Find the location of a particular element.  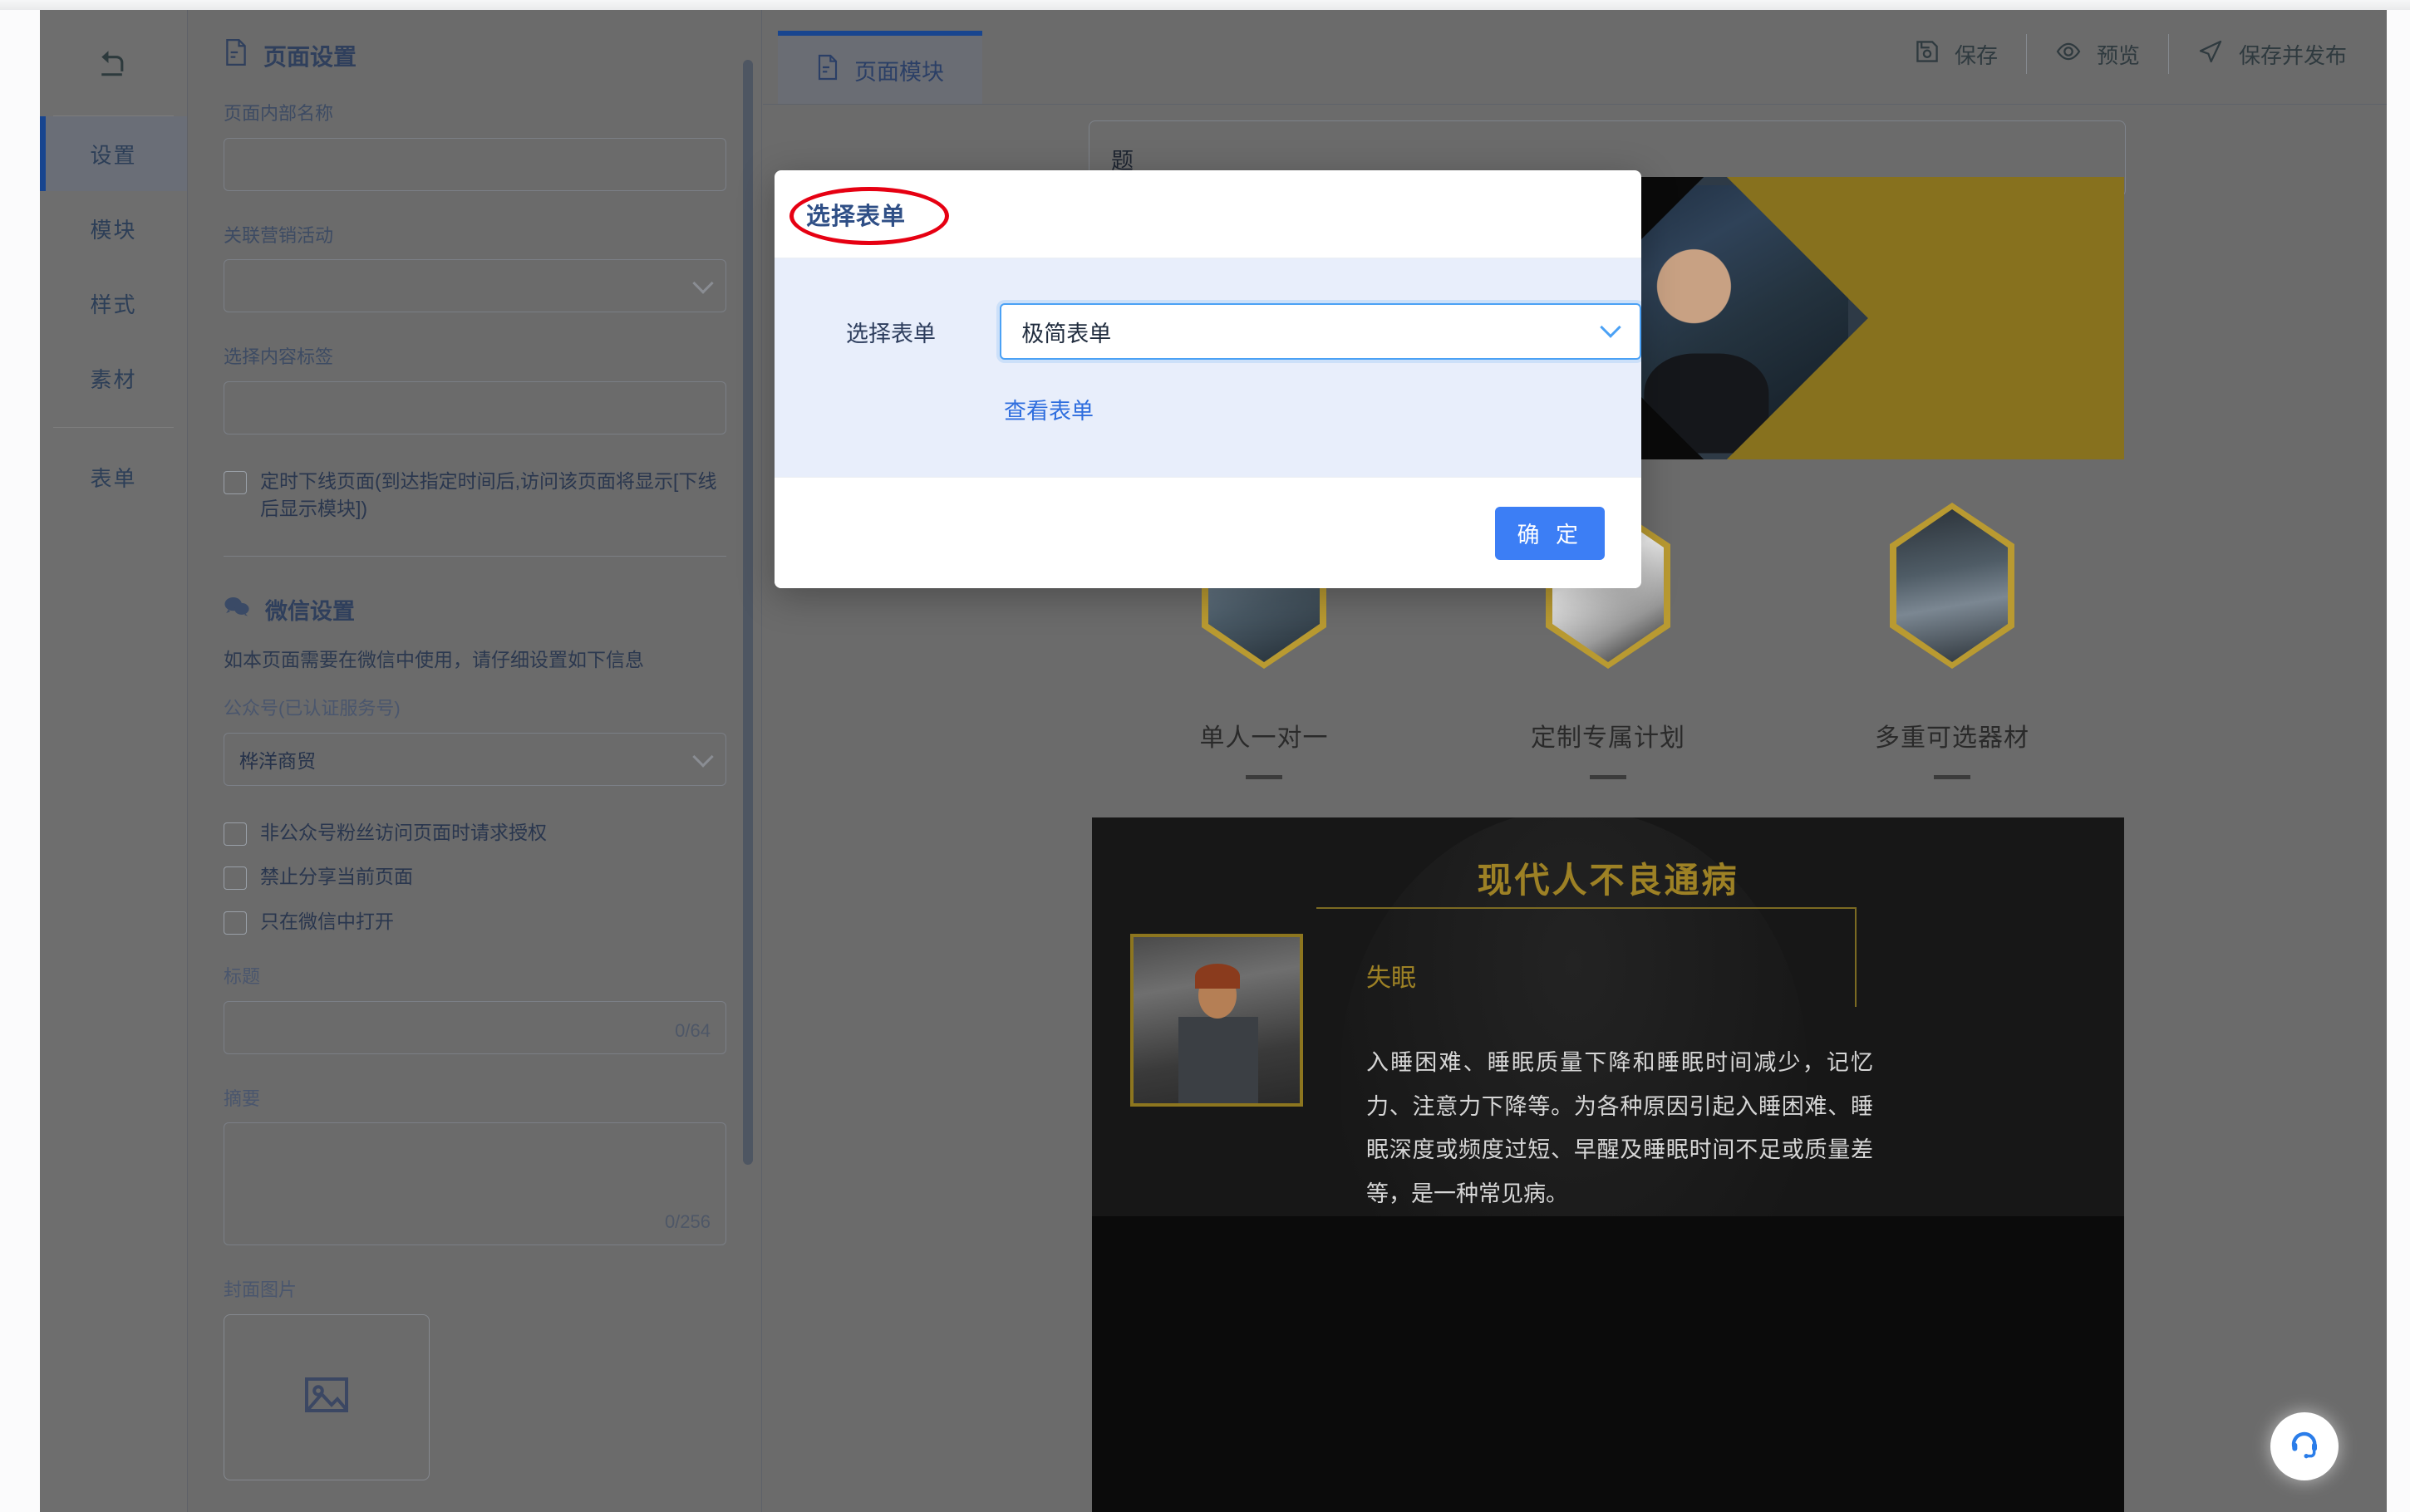

window-top-strip is located at coordinates (1205, 5).